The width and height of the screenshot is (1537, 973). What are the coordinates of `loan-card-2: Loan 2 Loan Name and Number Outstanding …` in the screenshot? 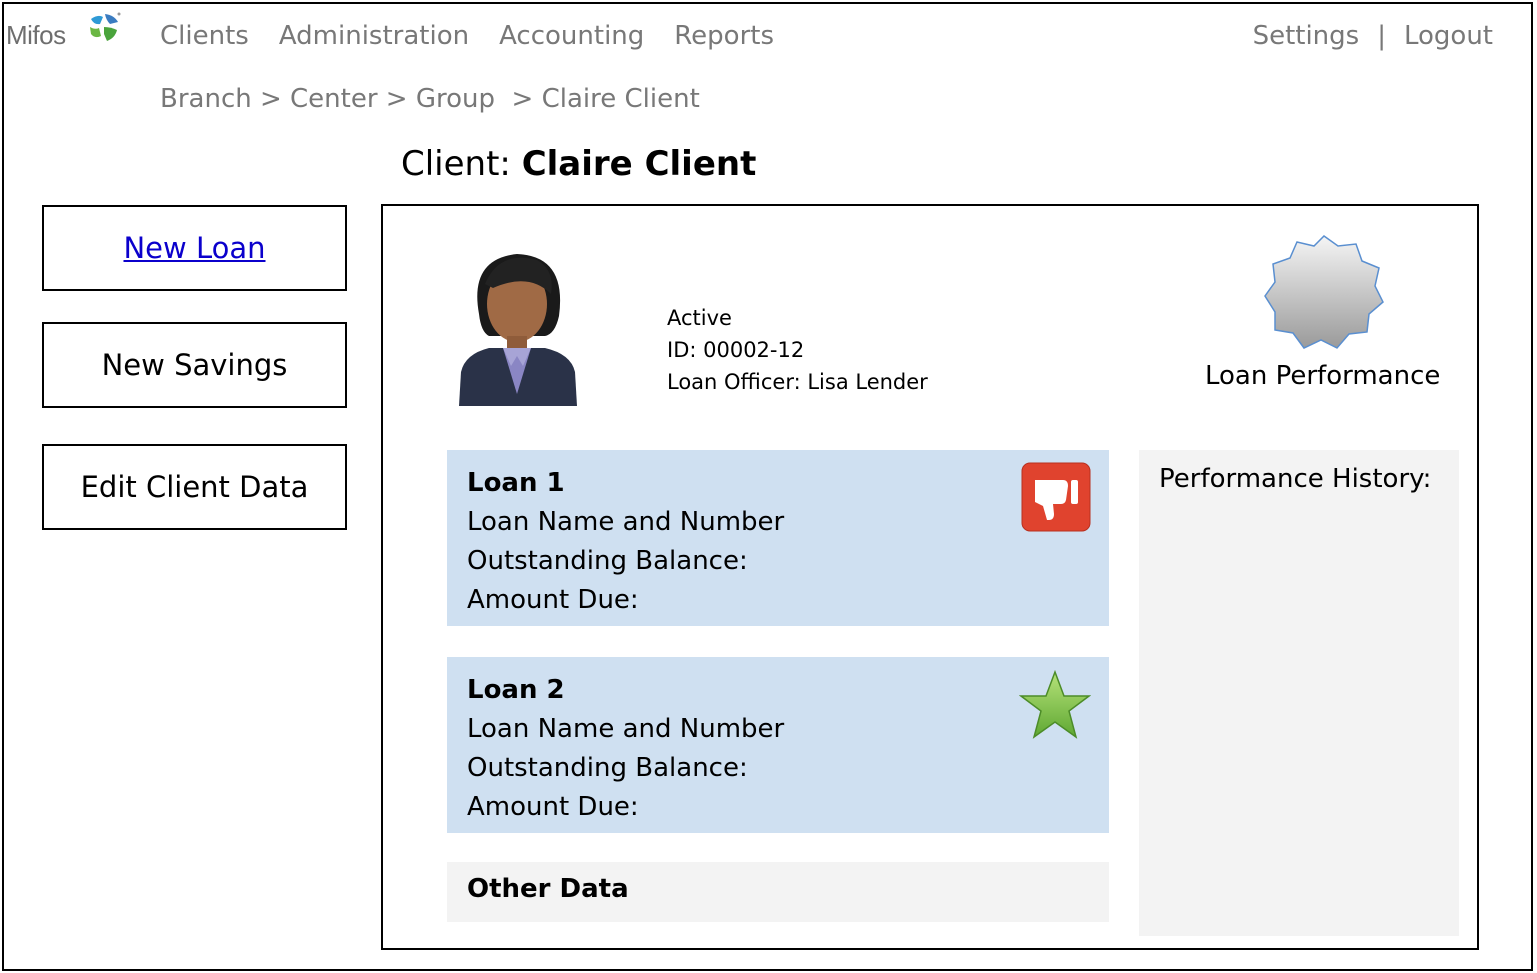 It's located at (778, 745).